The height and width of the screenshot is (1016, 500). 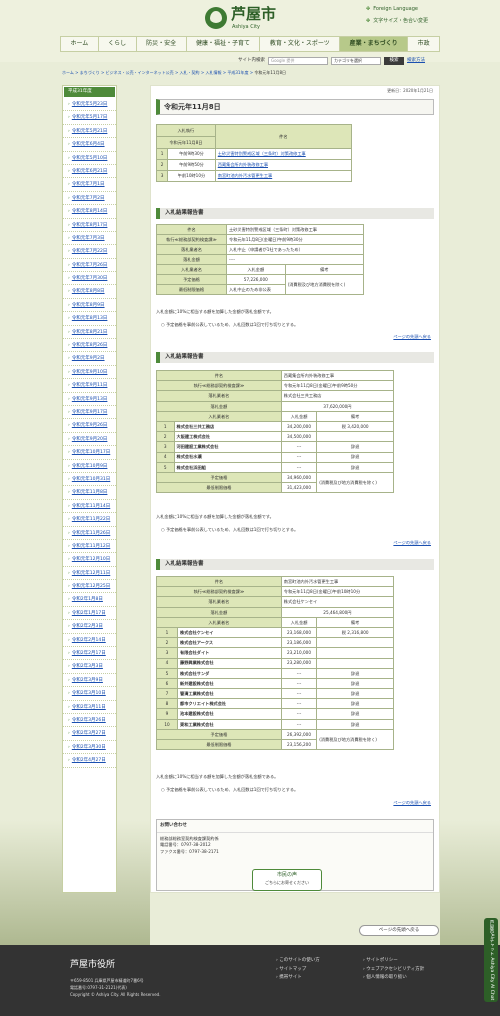 I want to click on search-howto-link: 検索方法, so click(x=416, y=61).